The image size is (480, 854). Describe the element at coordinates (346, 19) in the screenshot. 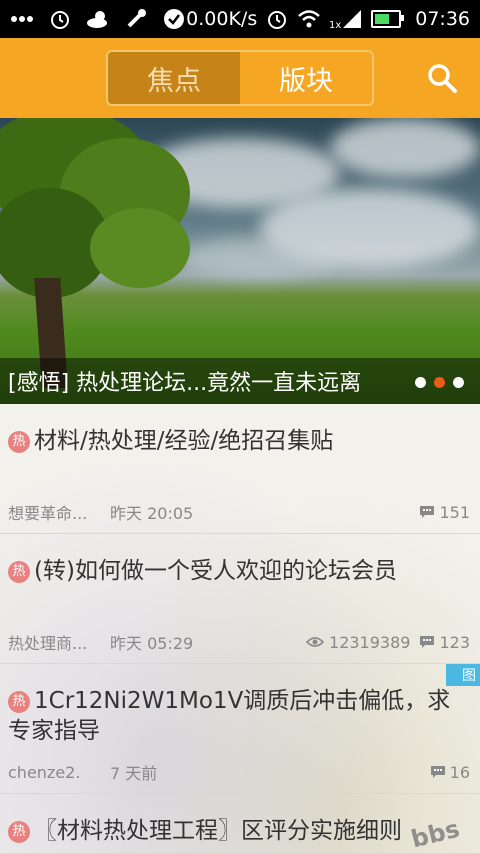

I see `signal-icon: 1x` at that location.